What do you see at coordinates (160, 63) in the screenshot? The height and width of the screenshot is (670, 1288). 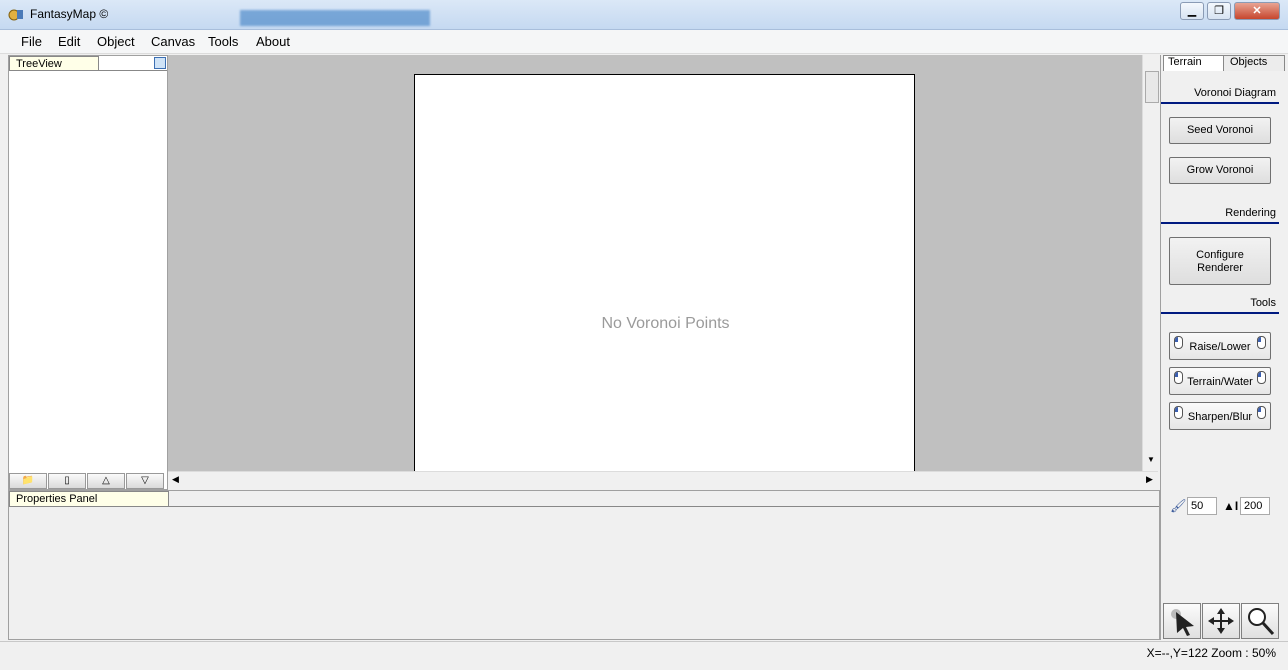 I see `treeview-dropdown-icon` at bounding box center [160, 63].